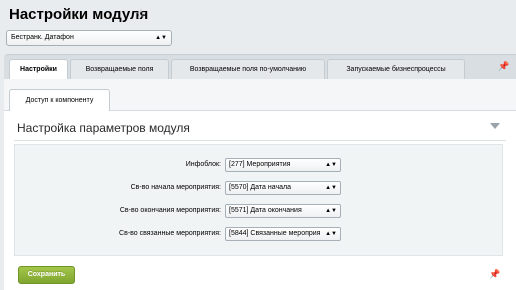 The image size is (516, 290). I want to click on save-button: Сохранить, so click(46, 275).